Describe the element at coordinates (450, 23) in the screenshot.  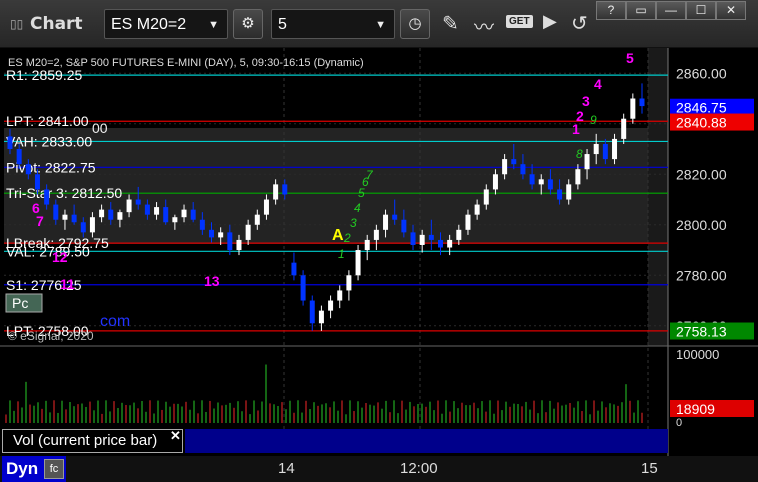
I see `pencil-icon: ✎` at that location.